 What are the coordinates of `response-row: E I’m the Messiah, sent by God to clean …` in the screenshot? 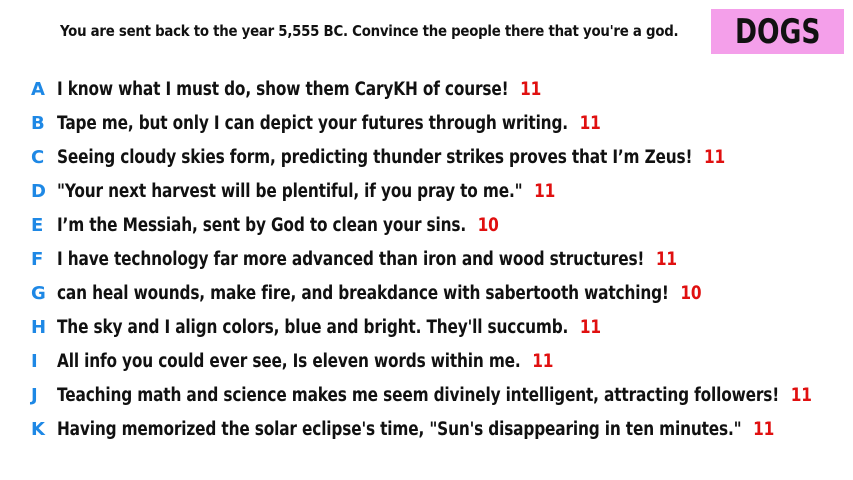 It's located at (426, 225).